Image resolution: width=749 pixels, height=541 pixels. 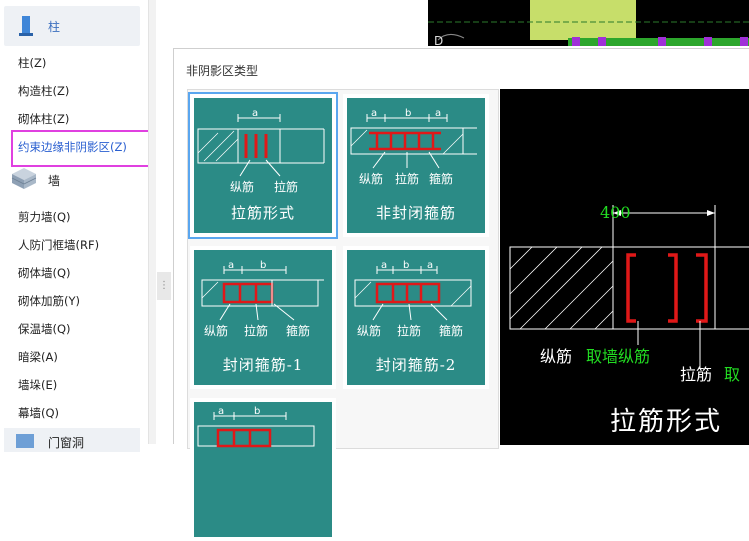 What do you see at coordinates (38, 413) in the screenshot?
I see `tree-item-curtain-wall: 幕墙(Q)` at bounding box center [38, 413].